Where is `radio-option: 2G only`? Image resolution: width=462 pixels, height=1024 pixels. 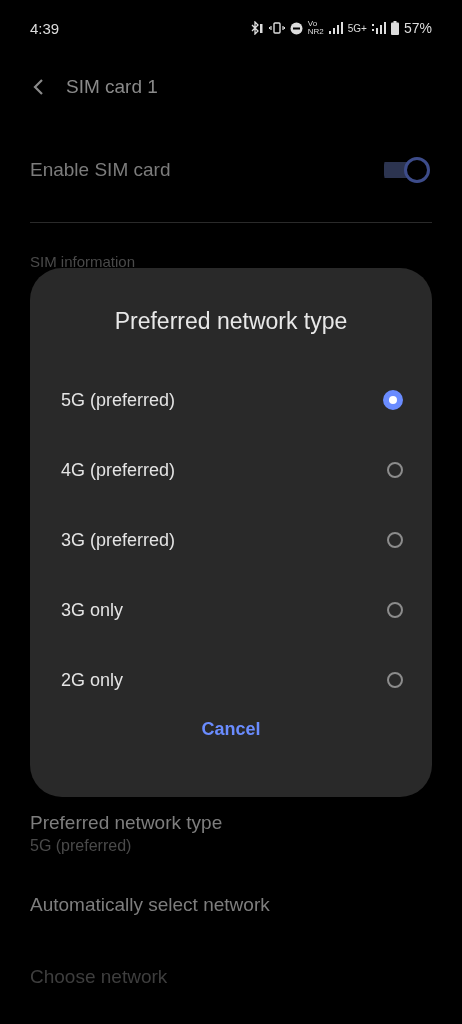
radio-option: 2G only is located at coordinates (231, 680).